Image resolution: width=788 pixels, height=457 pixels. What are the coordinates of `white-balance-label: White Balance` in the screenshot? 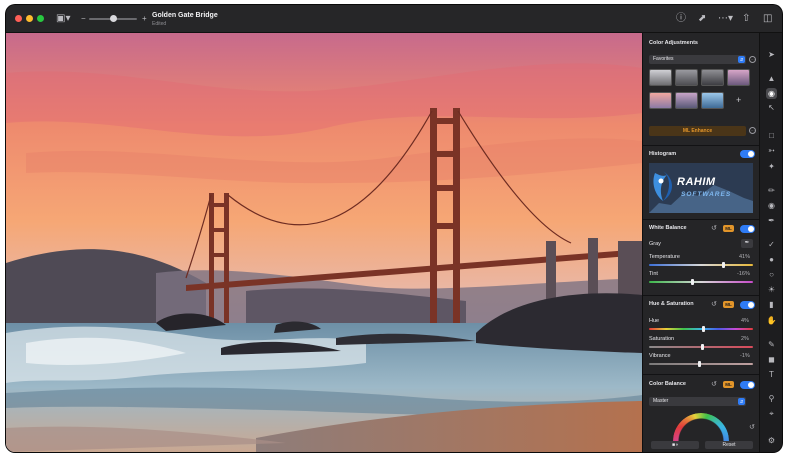 It's located at (668, 228).